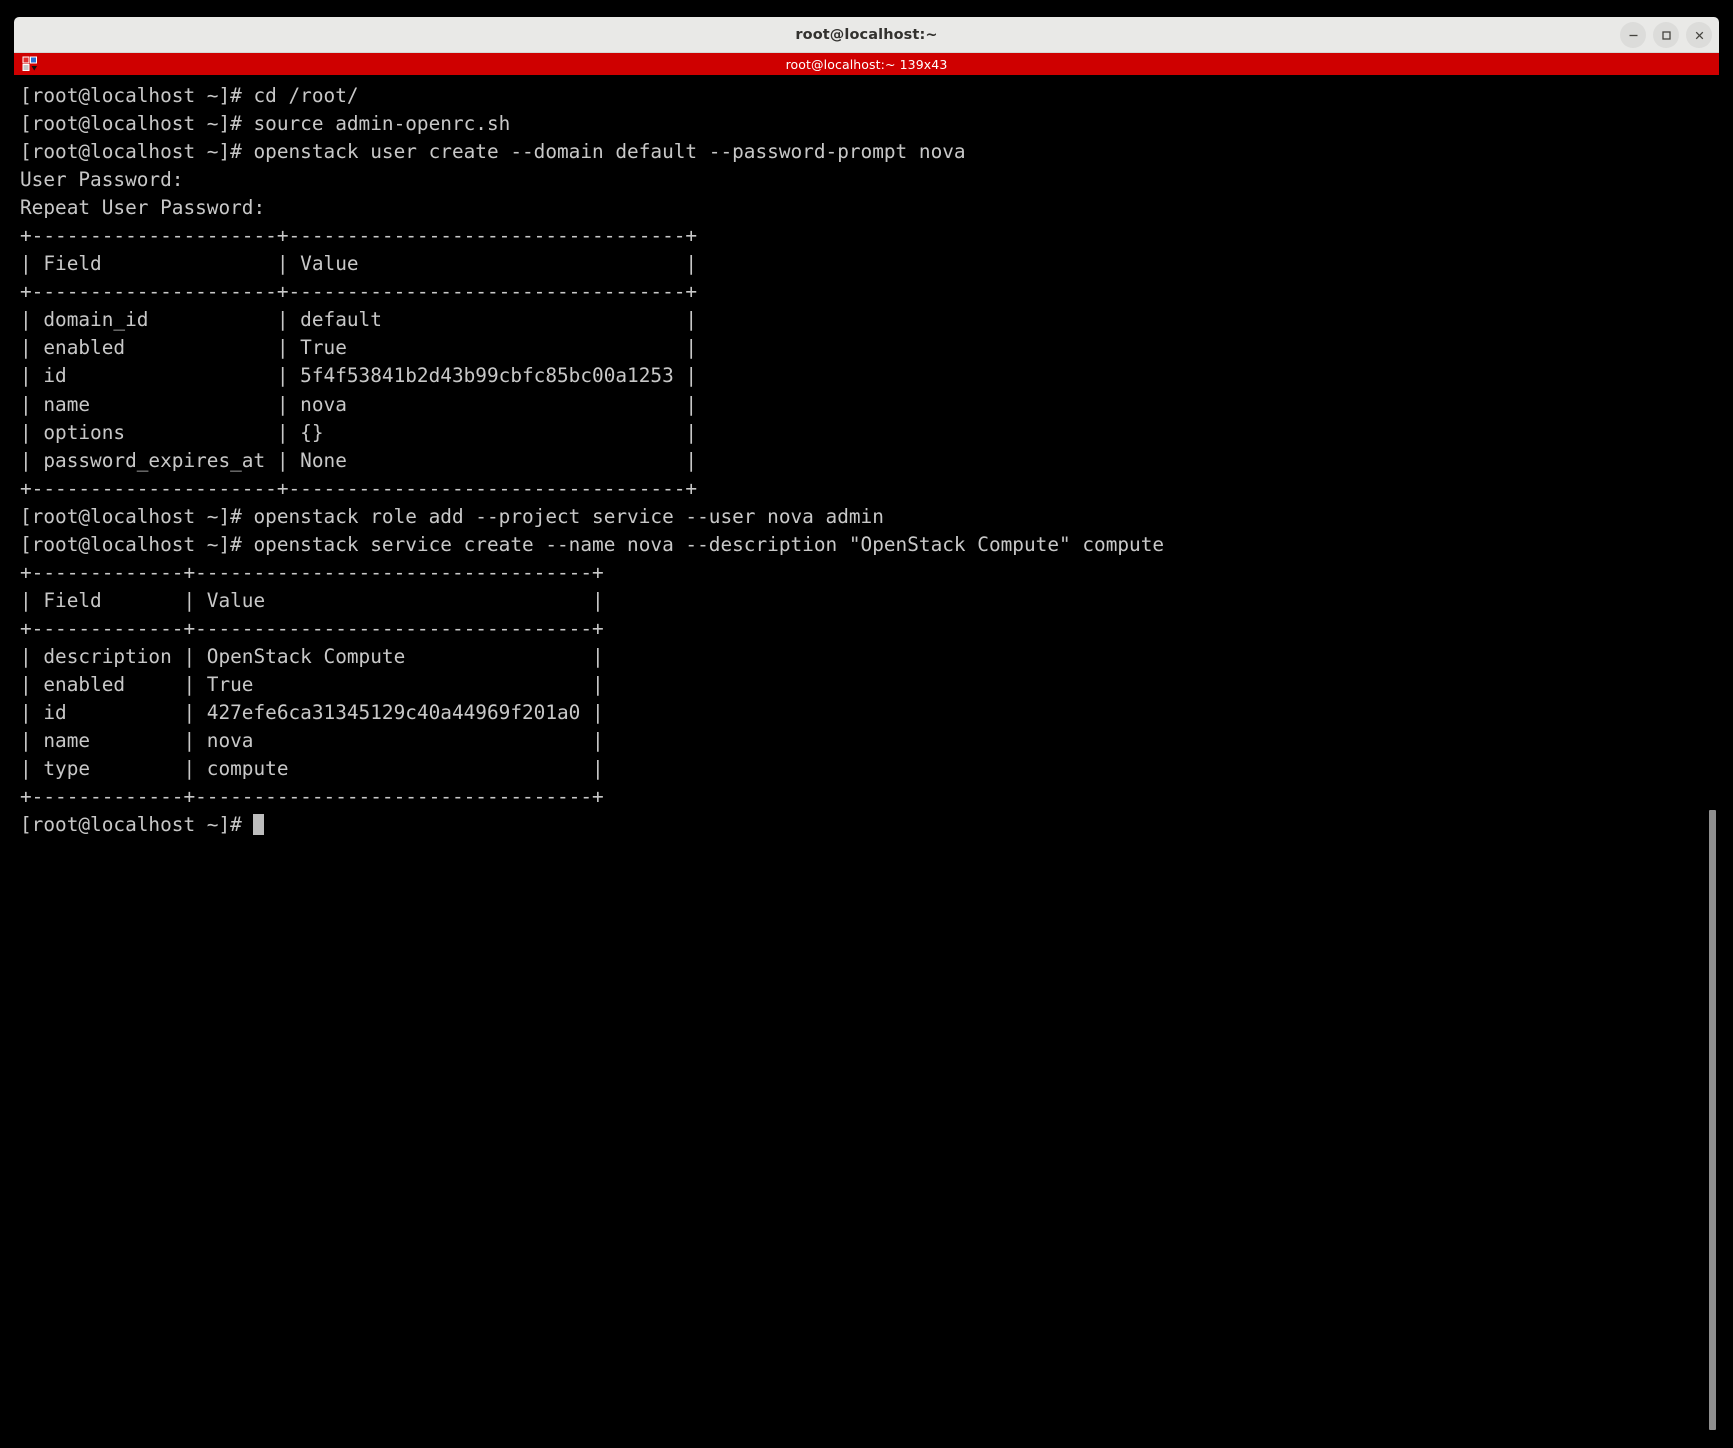  I want to click on maximize-icon, so click(1666, 35).